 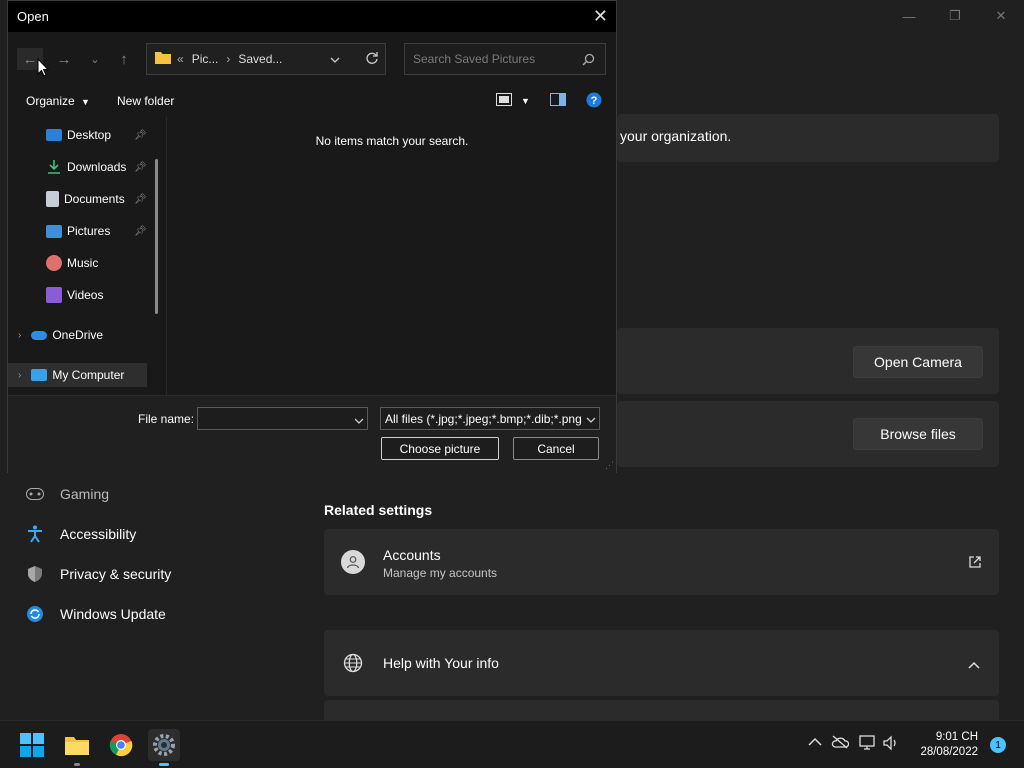 What do you see at coordinates (87, 199) in the screenshot?
I see `tree-item-documents: Documents 📌︎` at bounding box center [87, 199].